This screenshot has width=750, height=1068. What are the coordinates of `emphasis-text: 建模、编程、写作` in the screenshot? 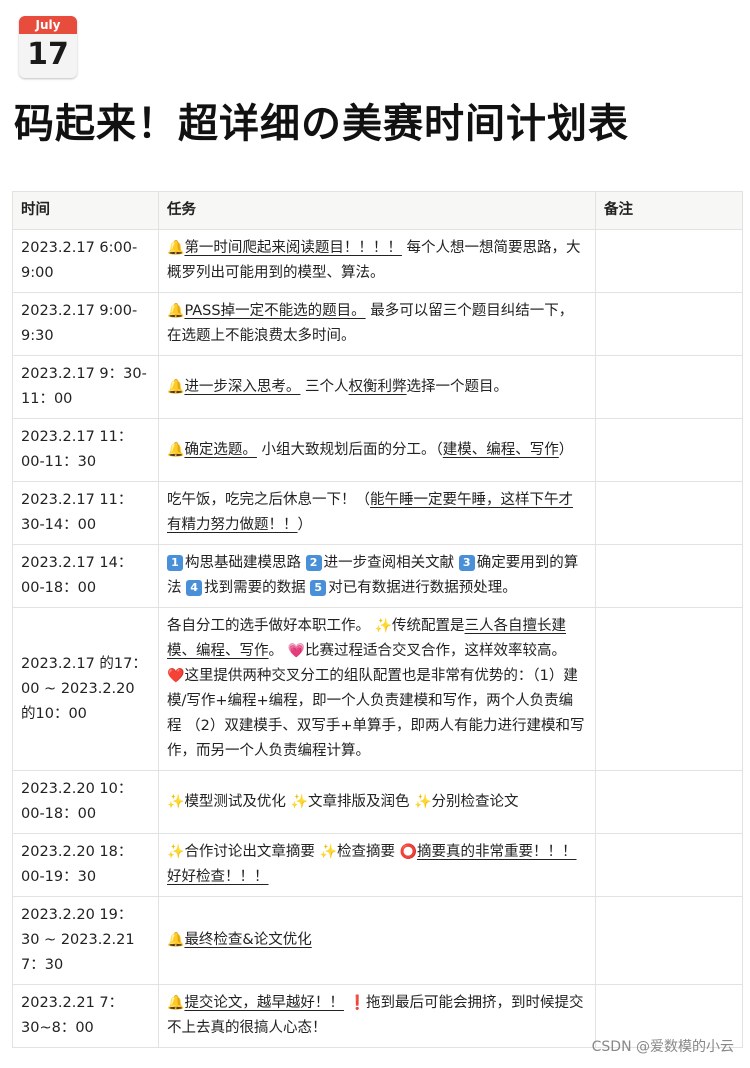 It's located at (500, 449).